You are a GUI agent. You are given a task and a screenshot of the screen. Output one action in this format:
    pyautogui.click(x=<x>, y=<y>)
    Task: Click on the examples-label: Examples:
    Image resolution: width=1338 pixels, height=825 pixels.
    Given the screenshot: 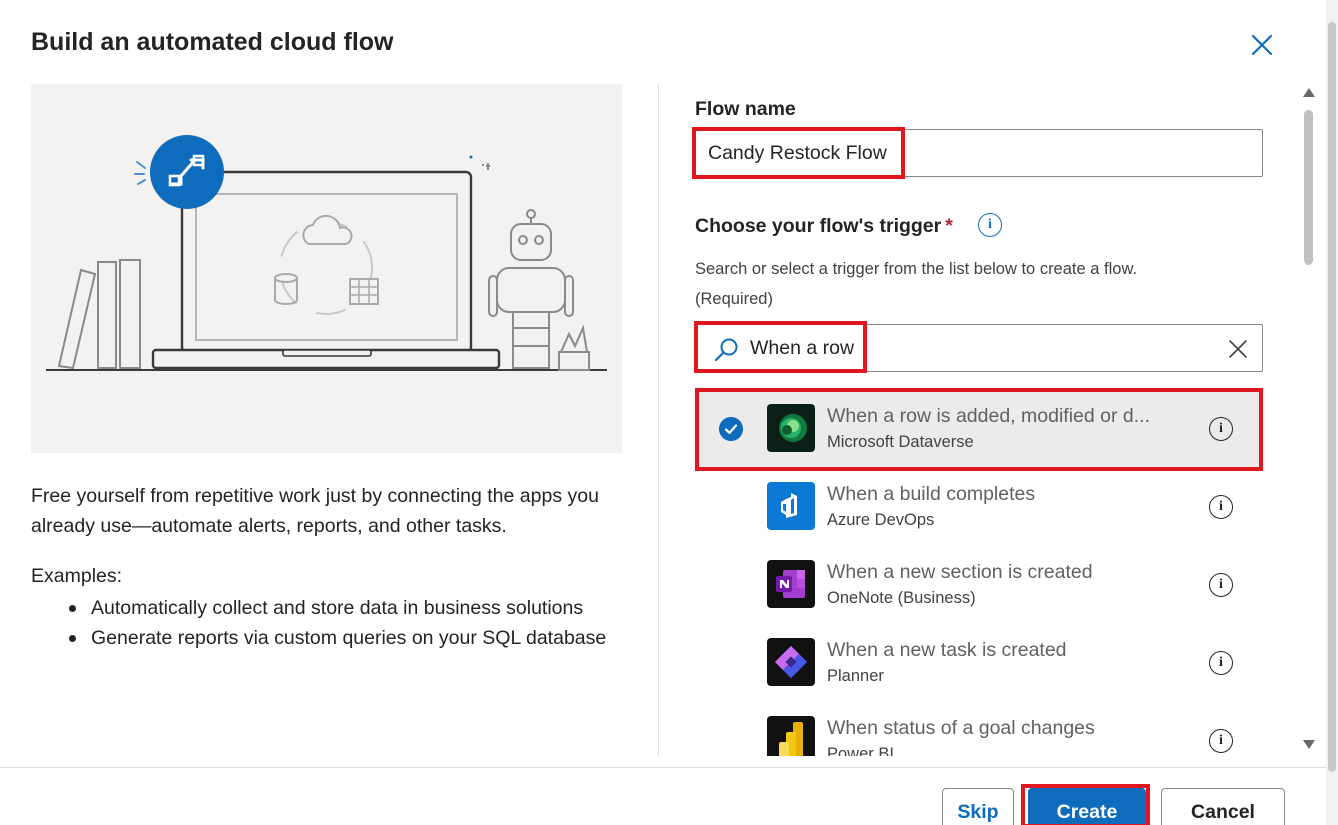 What is the action you would take?
    pyautogui.click(x=77, y=576)
    